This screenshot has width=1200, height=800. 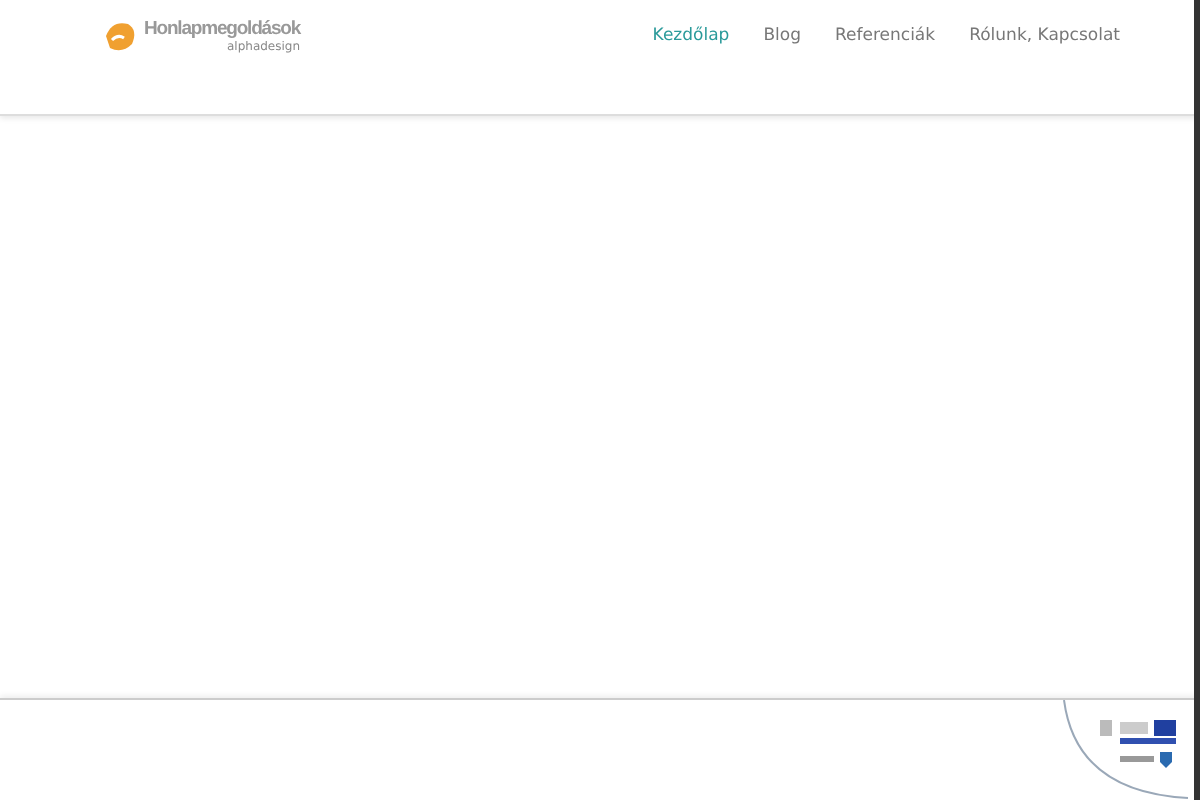 I want to click on nav-link: Rólunk, Kapcsolat, so click(x=1044, y=36).